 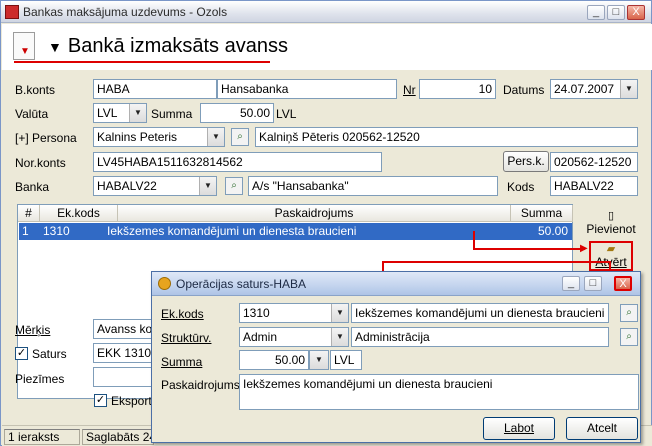 What do you see at coordinates (571, 283) in the screenshot?
I see `dialog-minimize-button: _` at bounding box center [571, 283].